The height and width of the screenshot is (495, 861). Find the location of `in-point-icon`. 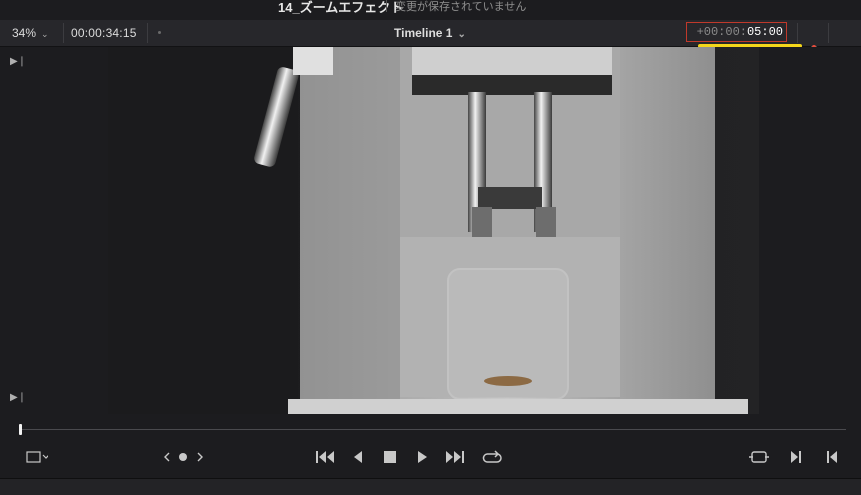

in-point-icon is located at coordinates (796, 457).